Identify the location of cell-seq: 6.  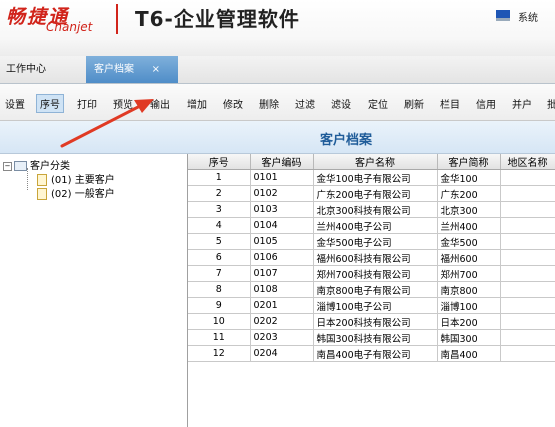
(219, 257).